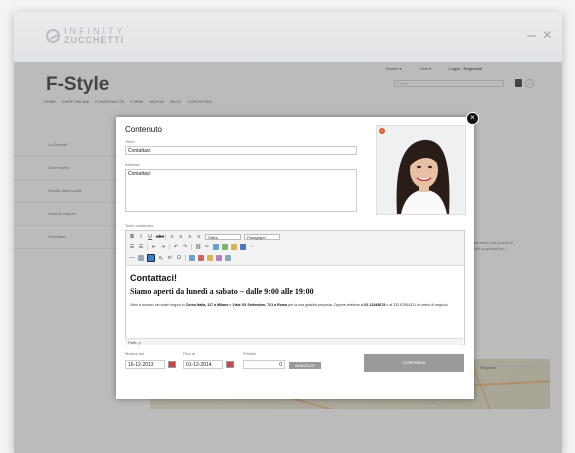 The height and width of the screenshot is (453, 575). Describe the element at coordinates (176, 247) in the screenshot. I see `undo-icon: ↶` at that location.